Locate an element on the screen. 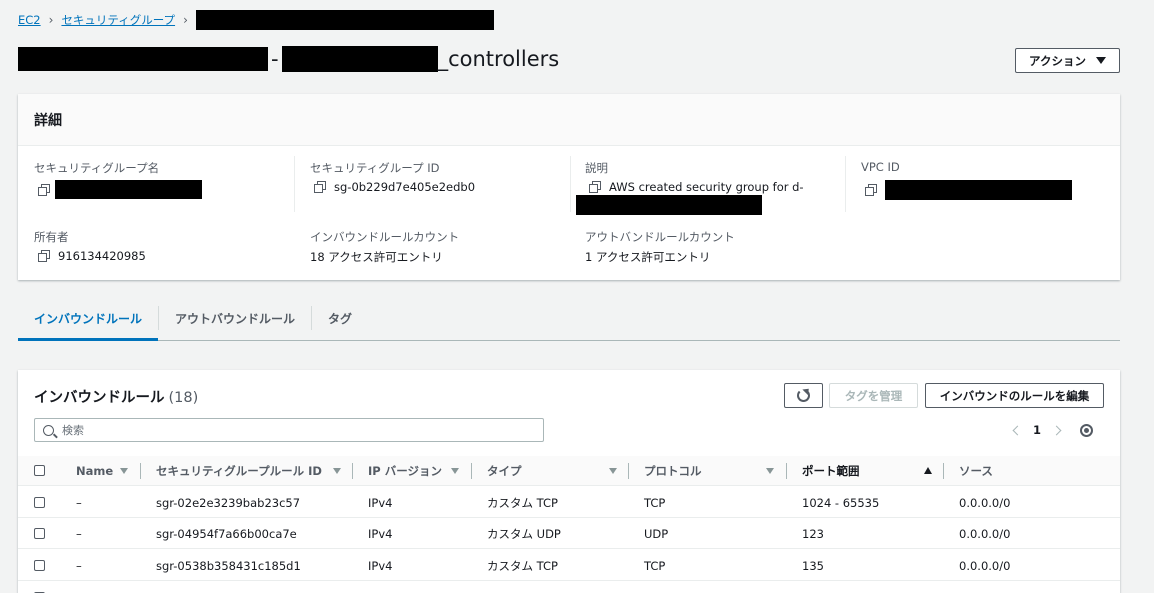 This screenshot has height=593, width=1154. pagination: 1 is located at coordinates (1053, 430).